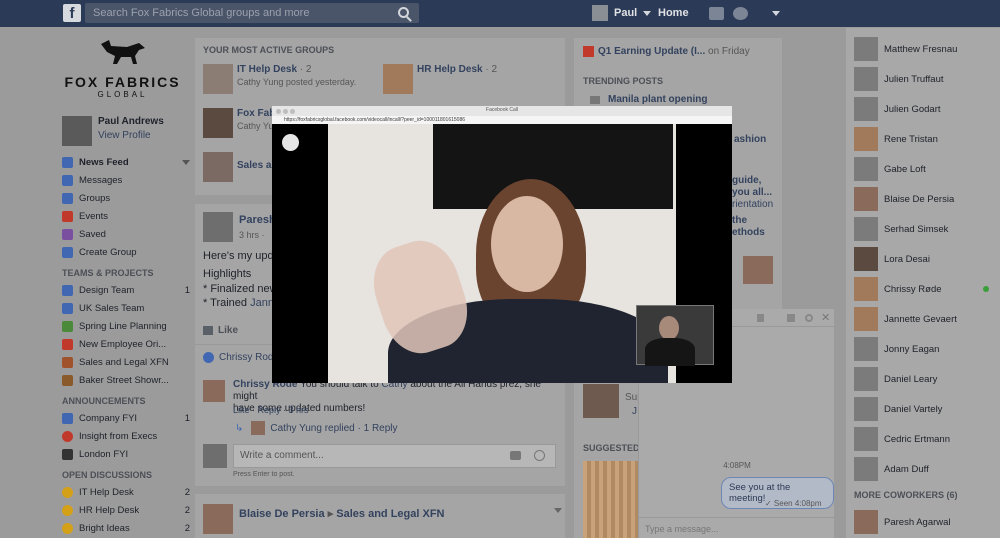  What do you see at coordinates (450, 69) in the screenshot?
I see `group-name: HR Help Desk` at bounding box center [450, 69].